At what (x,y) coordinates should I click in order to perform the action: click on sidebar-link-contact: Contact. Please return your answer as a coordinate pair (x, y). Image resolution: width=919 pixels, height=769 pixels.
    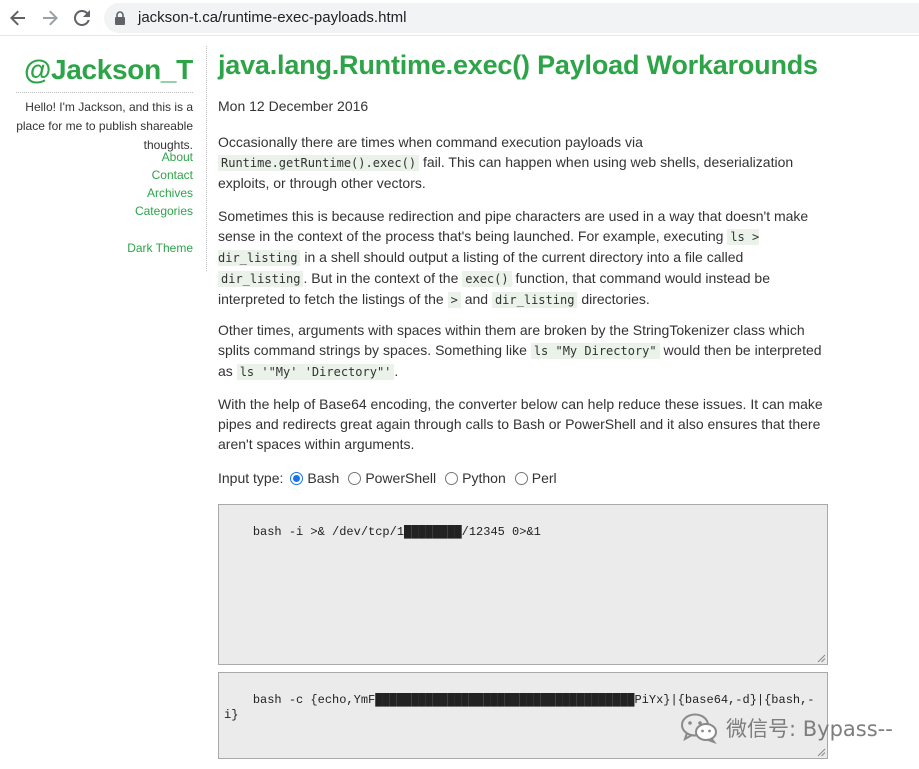
    Looking at the image, I should click on (160, 175).